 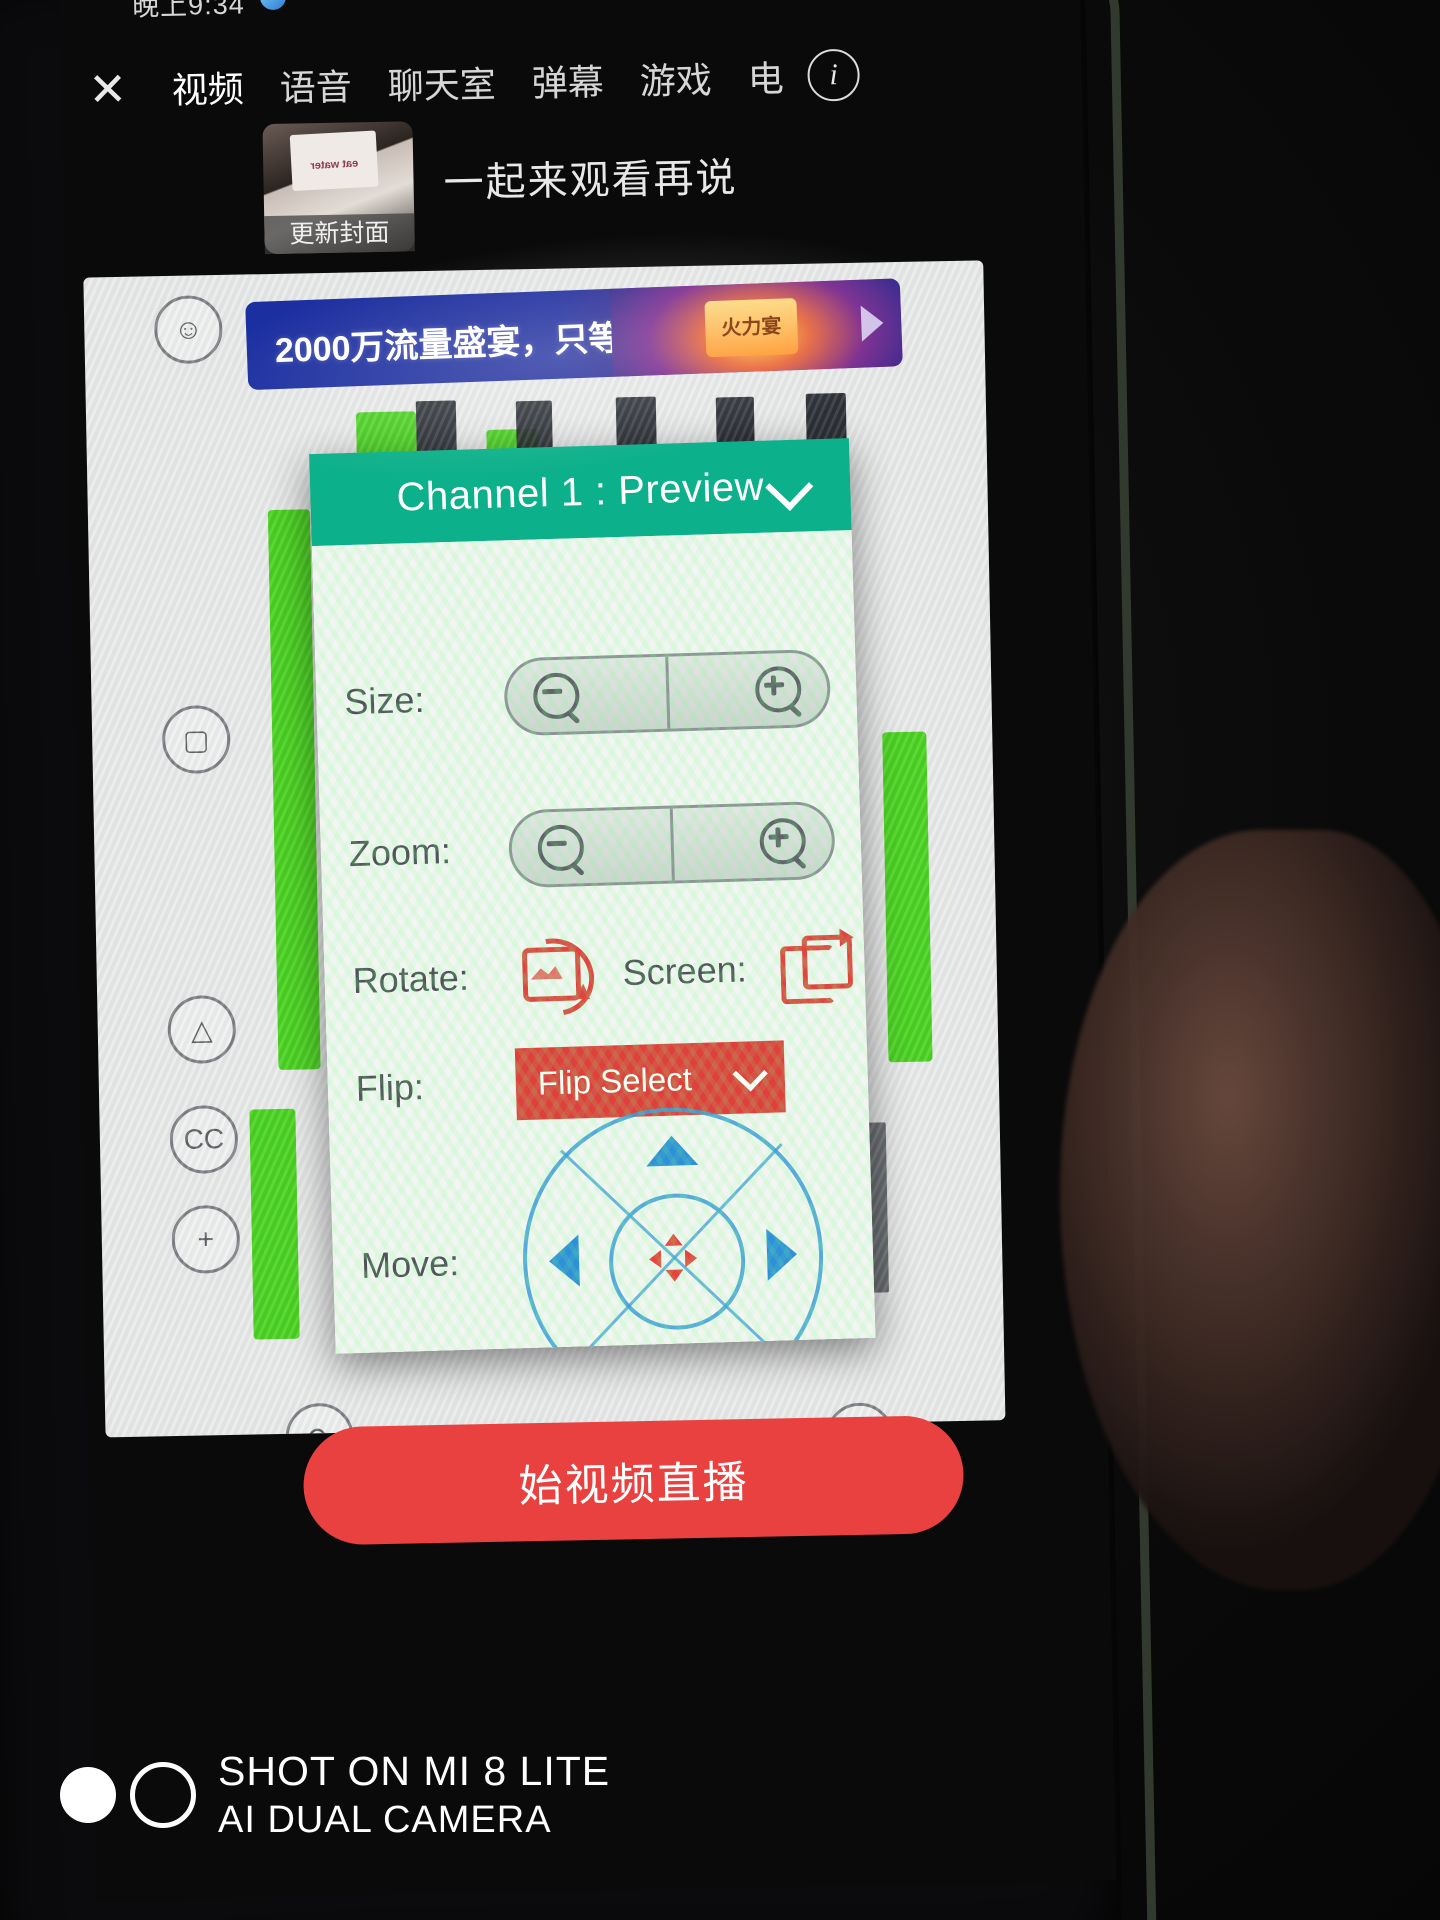 What do you see at coordinates (834, 75) in the screenshot?
I see `info-icon: i` at bounding box center [834, 75].